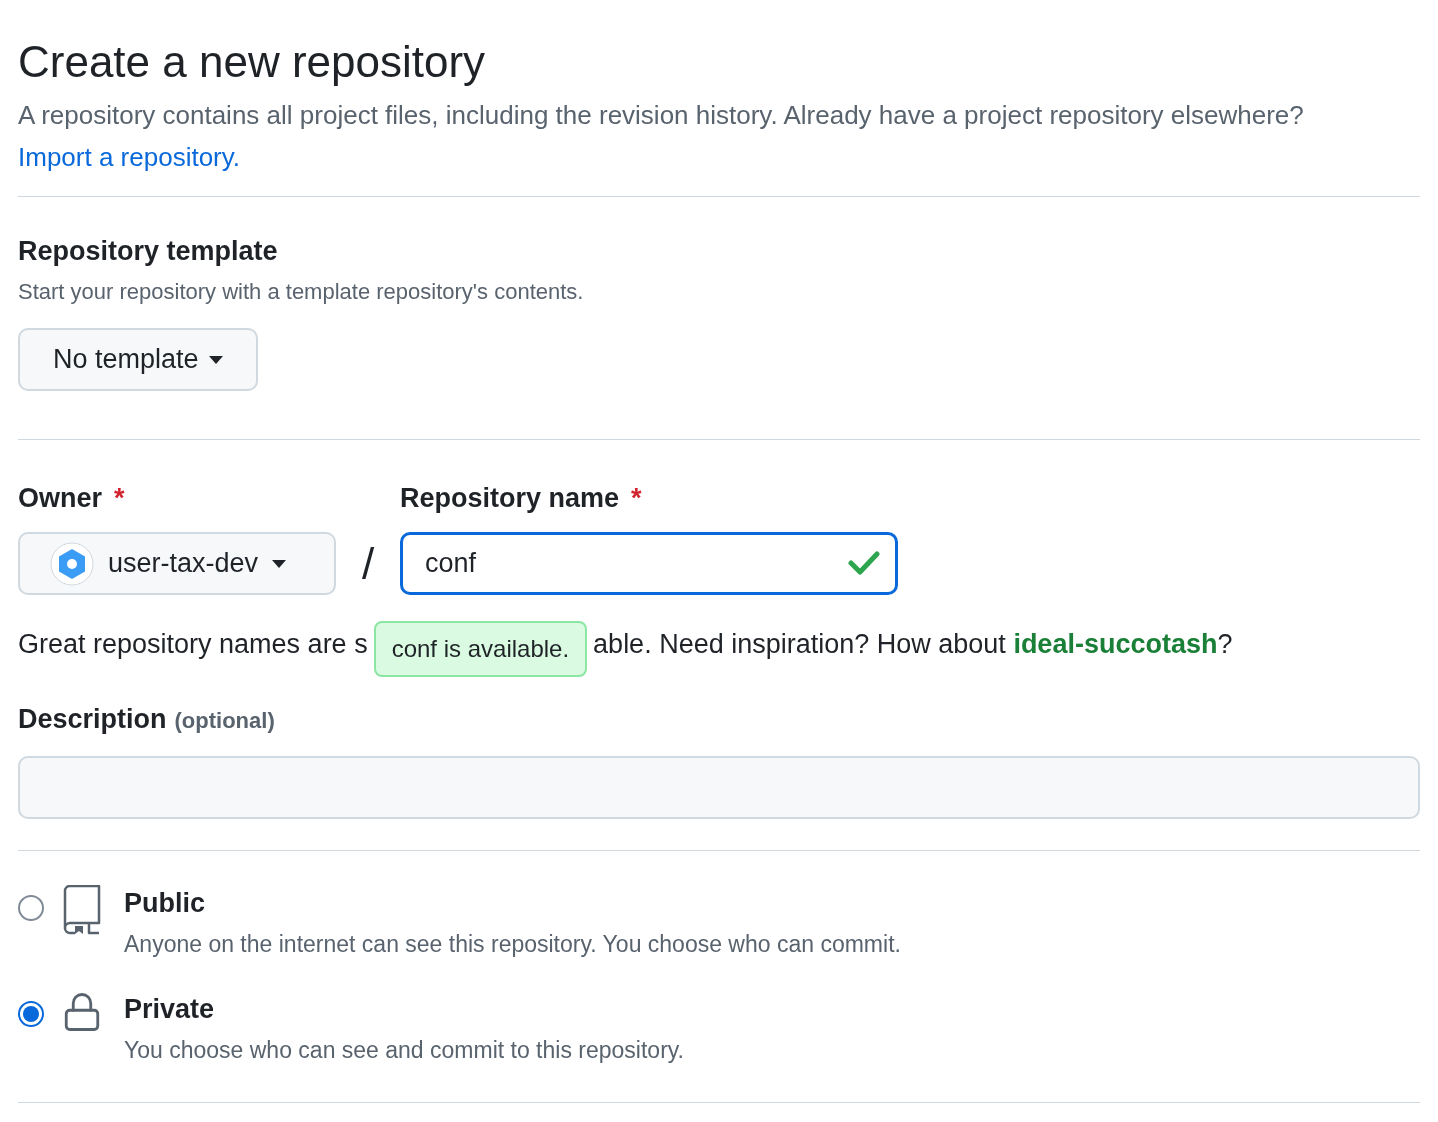  Describe the element at coordinates (719, 787) in the screenshot. I see `description-field` at that location.